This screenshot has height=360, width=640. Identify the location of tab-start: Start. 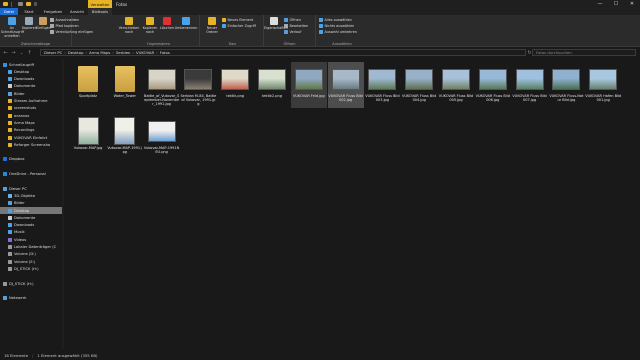
(29, 11).